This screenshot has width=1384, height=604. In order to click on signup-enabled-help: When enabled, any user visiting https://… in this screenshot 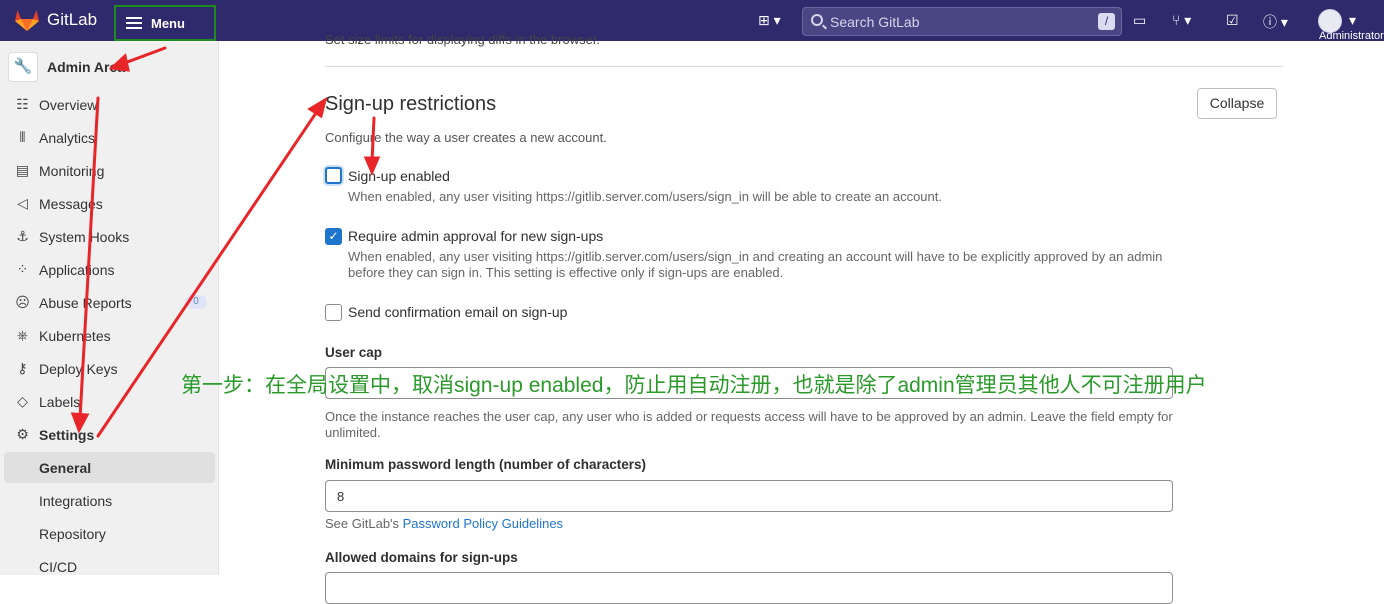, I will do `click(645, 196)`.